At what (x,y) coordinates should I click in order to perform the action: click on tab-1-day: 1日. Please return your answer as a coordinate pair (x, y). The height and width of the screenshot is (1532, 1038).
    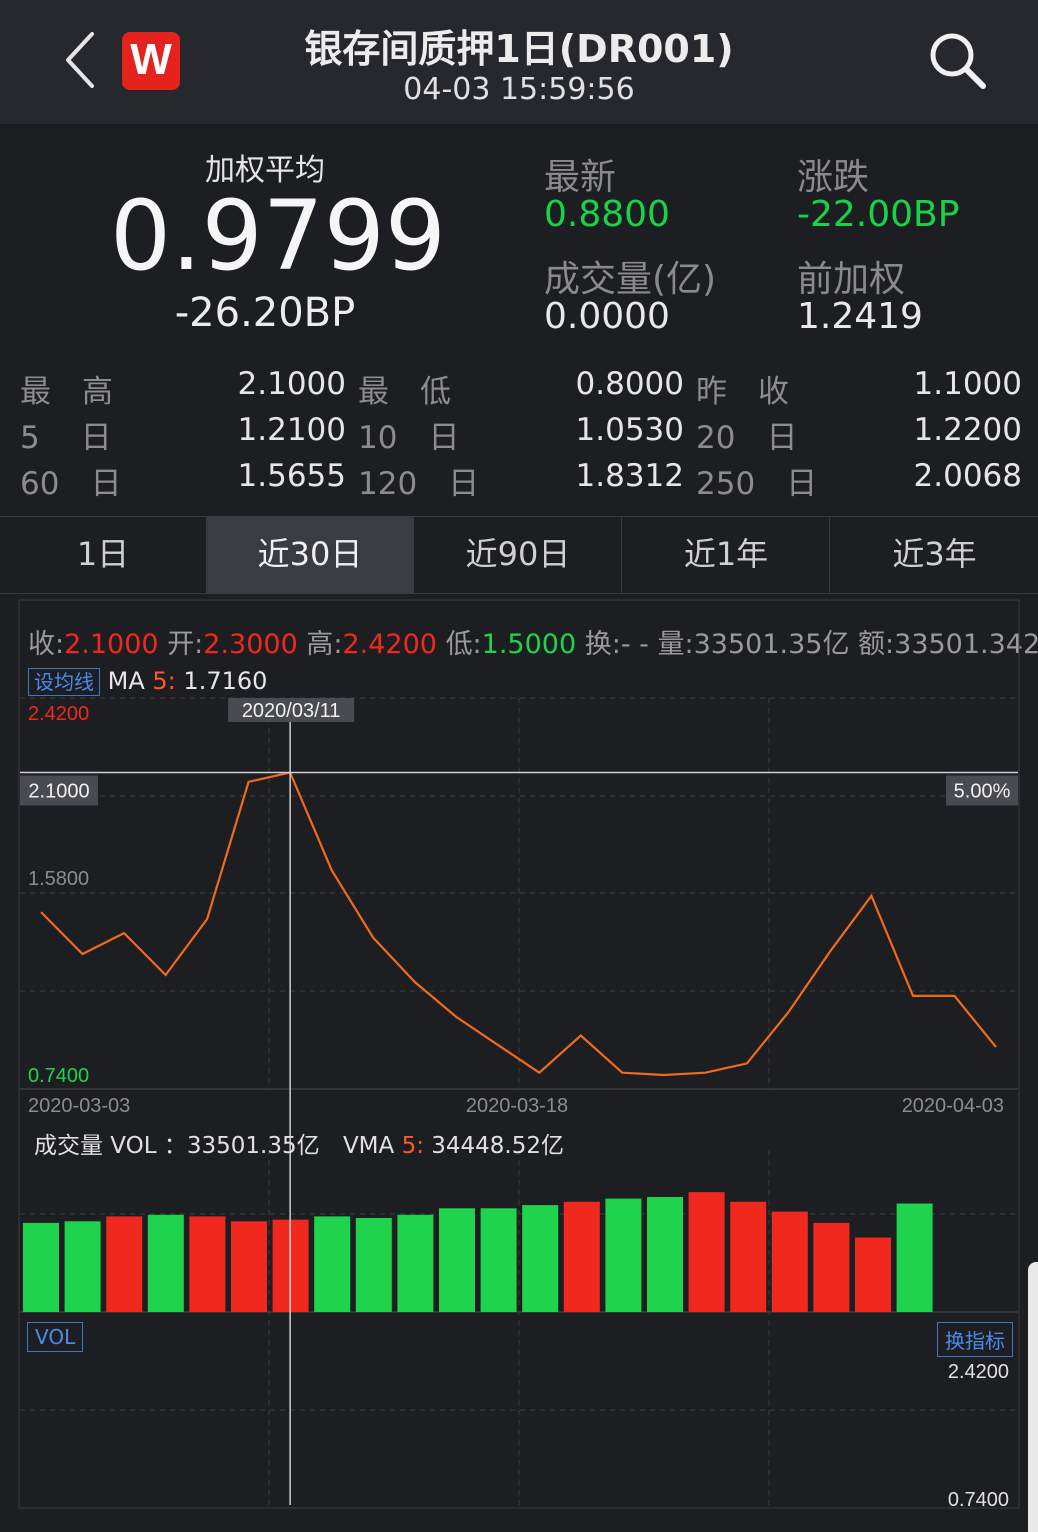
    Looking at the image, I should click on (103, 555).